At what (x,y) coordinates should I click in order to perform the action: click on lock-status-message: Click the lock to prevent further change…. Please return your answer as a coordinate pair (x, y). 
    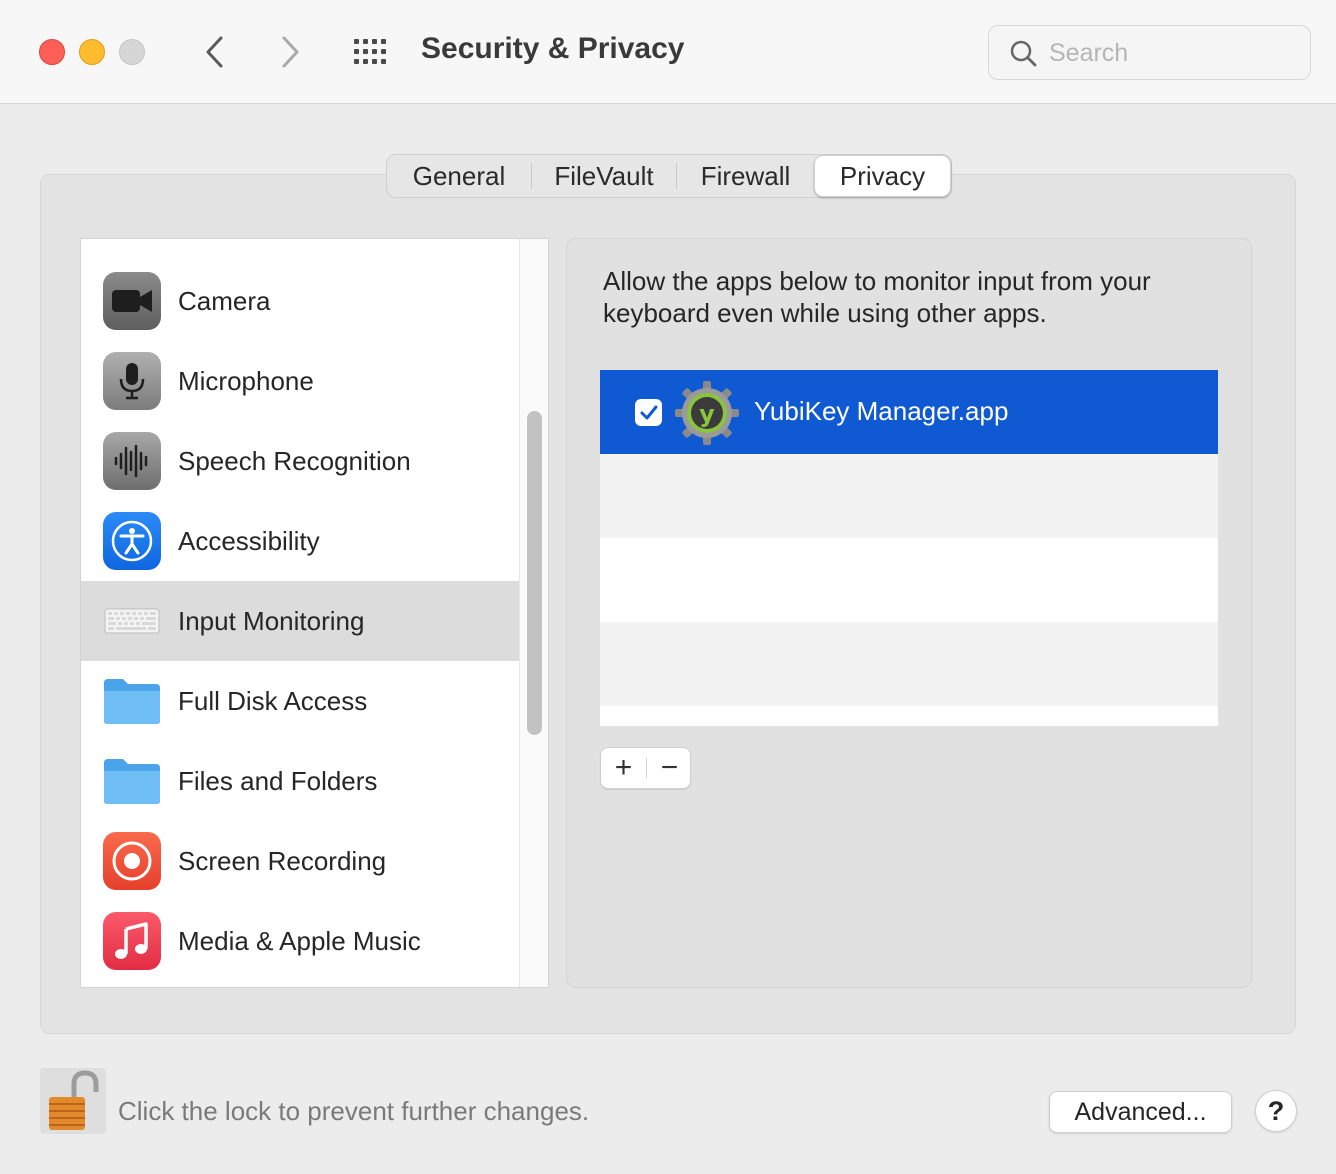
    Looking at the image, I should click on (354, 1111).